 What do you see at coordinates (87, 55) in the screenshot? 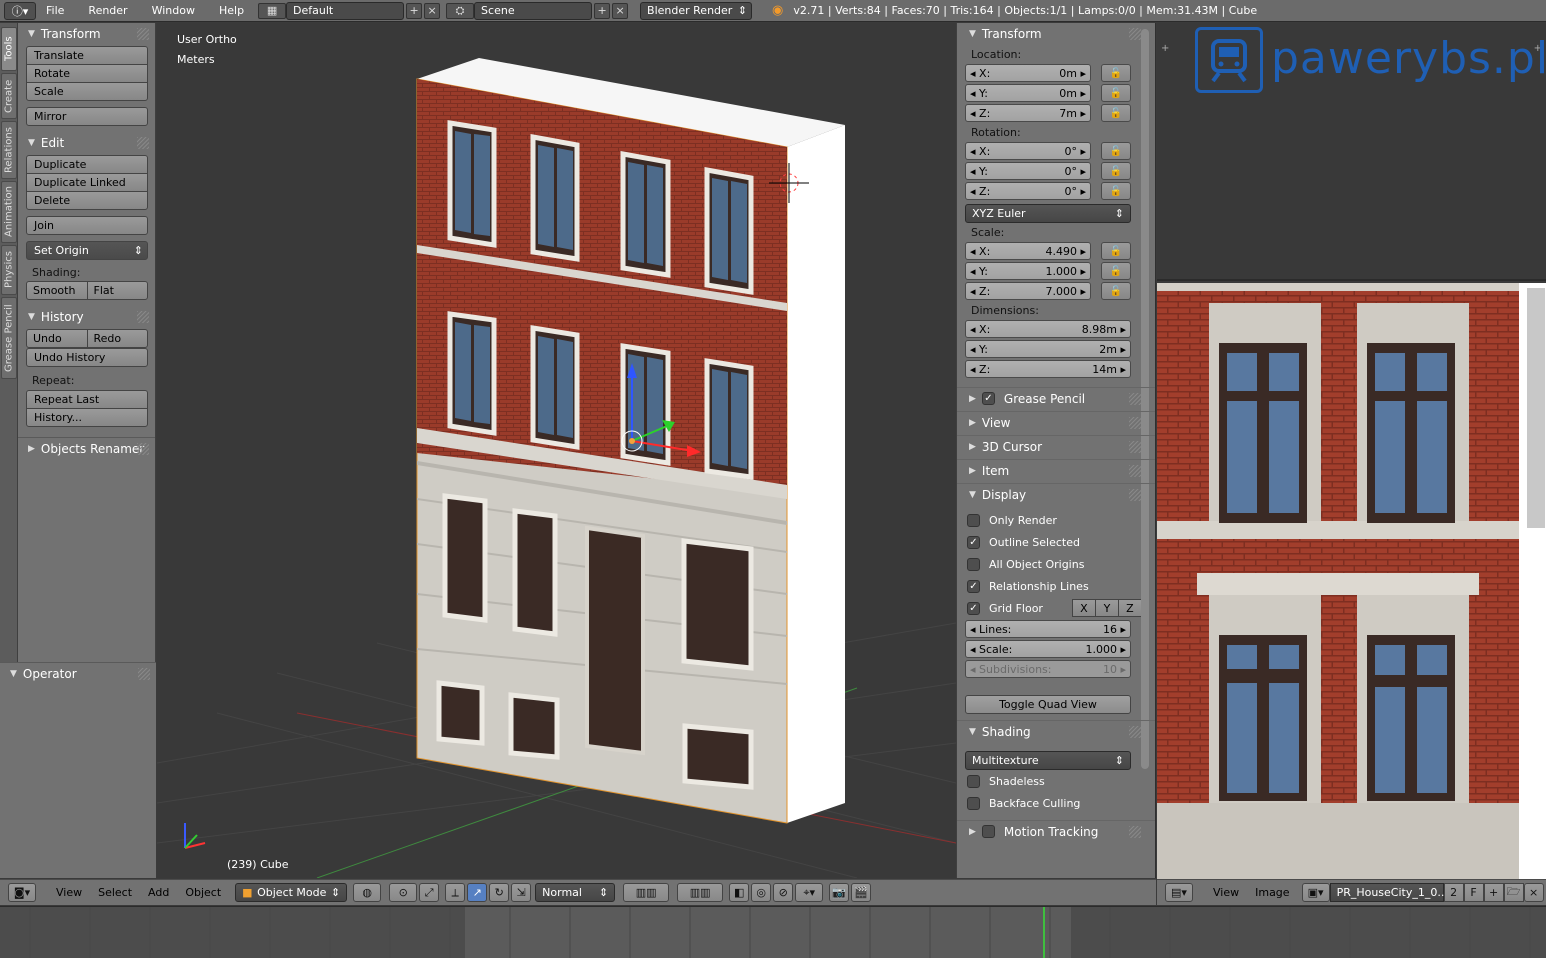
I see `translate-button: Translate` at bounding box center [87, 55].